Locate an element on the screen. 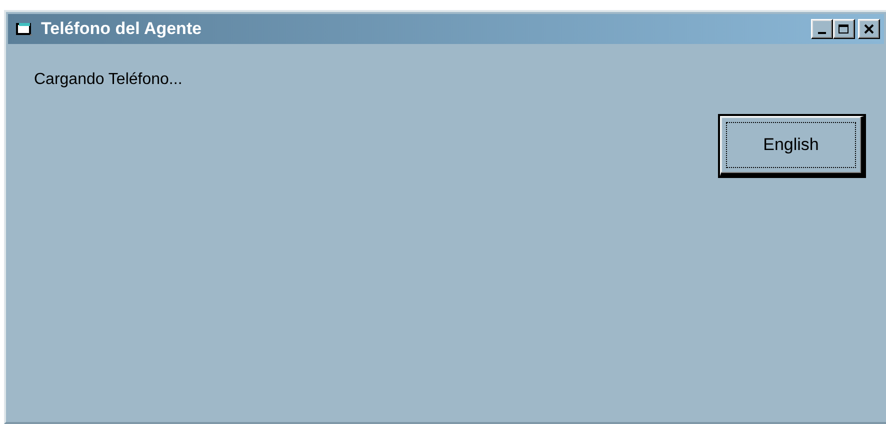 Image resolution: width=886 pixels, height=424 pixels. window-icon is located at coordinates (24, 29).